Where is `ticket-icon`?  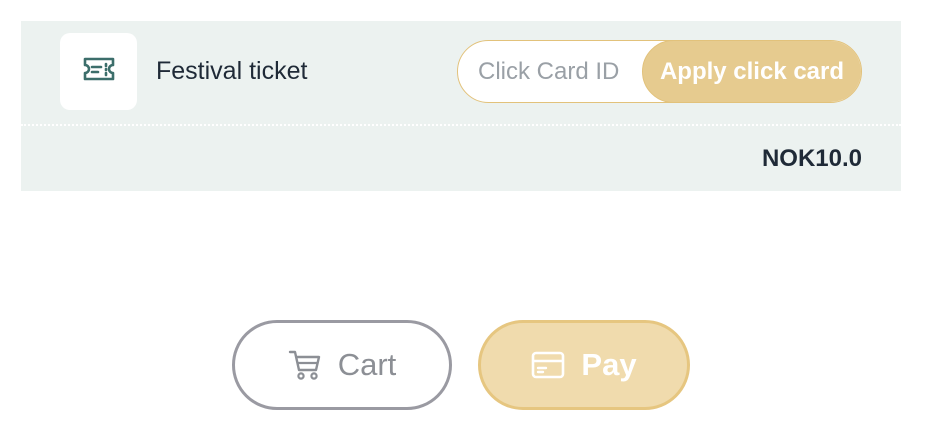
ticket-icon is located at coordinates (99, 71).